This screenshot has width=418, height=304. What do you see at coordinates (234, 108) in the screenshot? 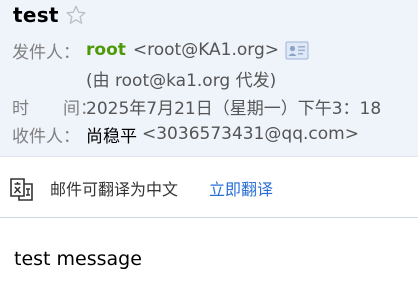
I see `email-date: 2025年7月21日（星期一）下午3：18` at bounding box center [234, 108].